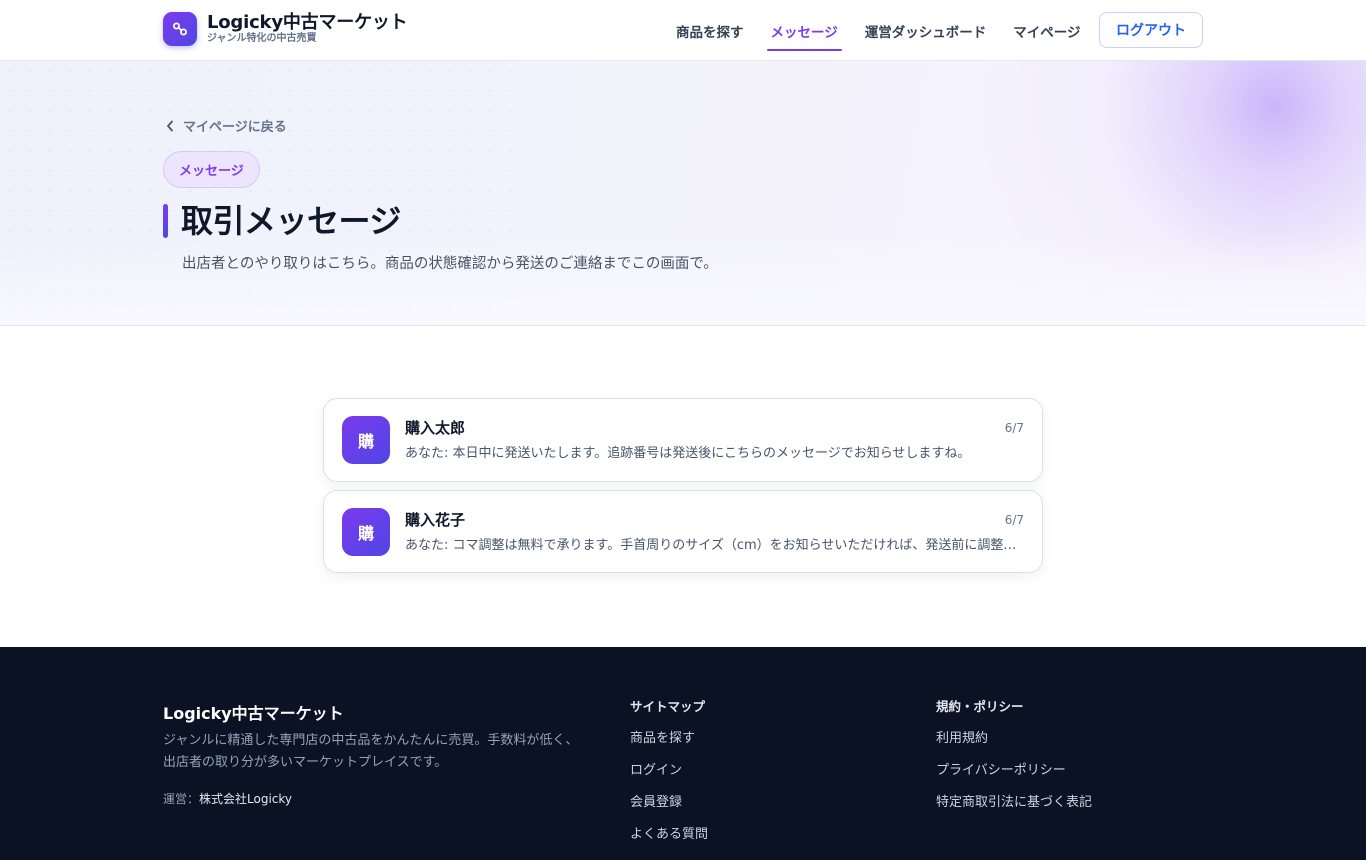 The image size is (1366, 860). I want to click on footer-policy-heading: 規約・ポリシー, so click(980, 706).